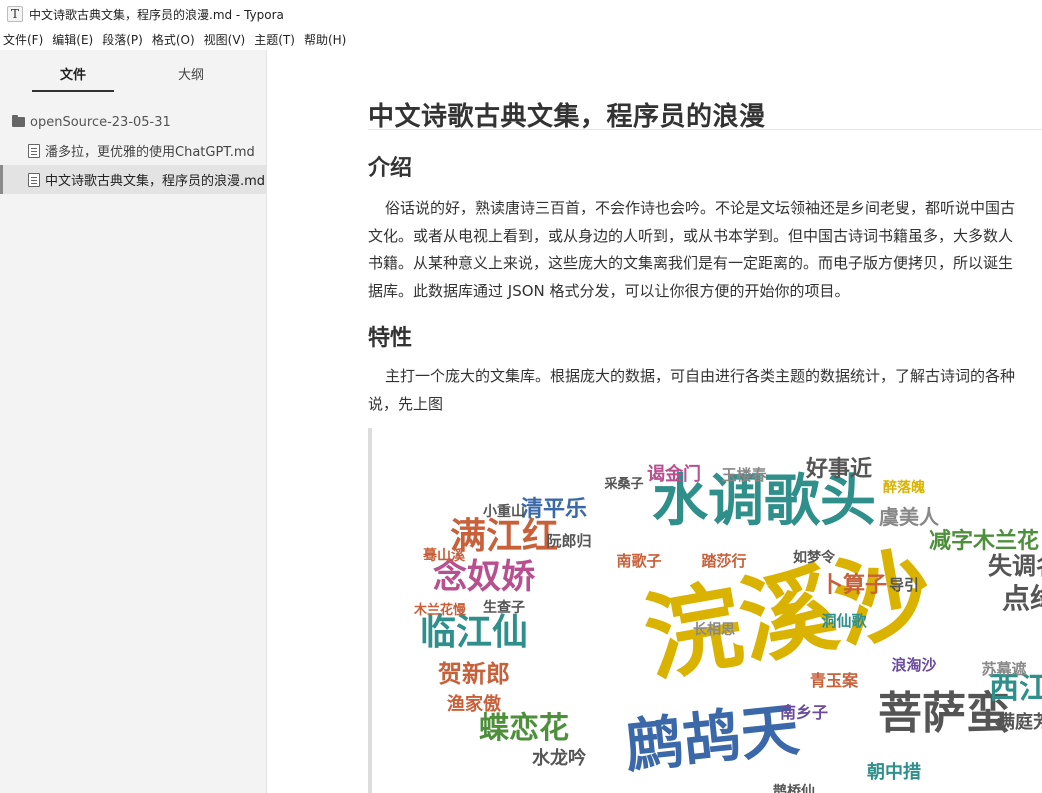 The image size is (1042, 793). I want to click on wordcloud-word: 青玉案, so click(834, 680).